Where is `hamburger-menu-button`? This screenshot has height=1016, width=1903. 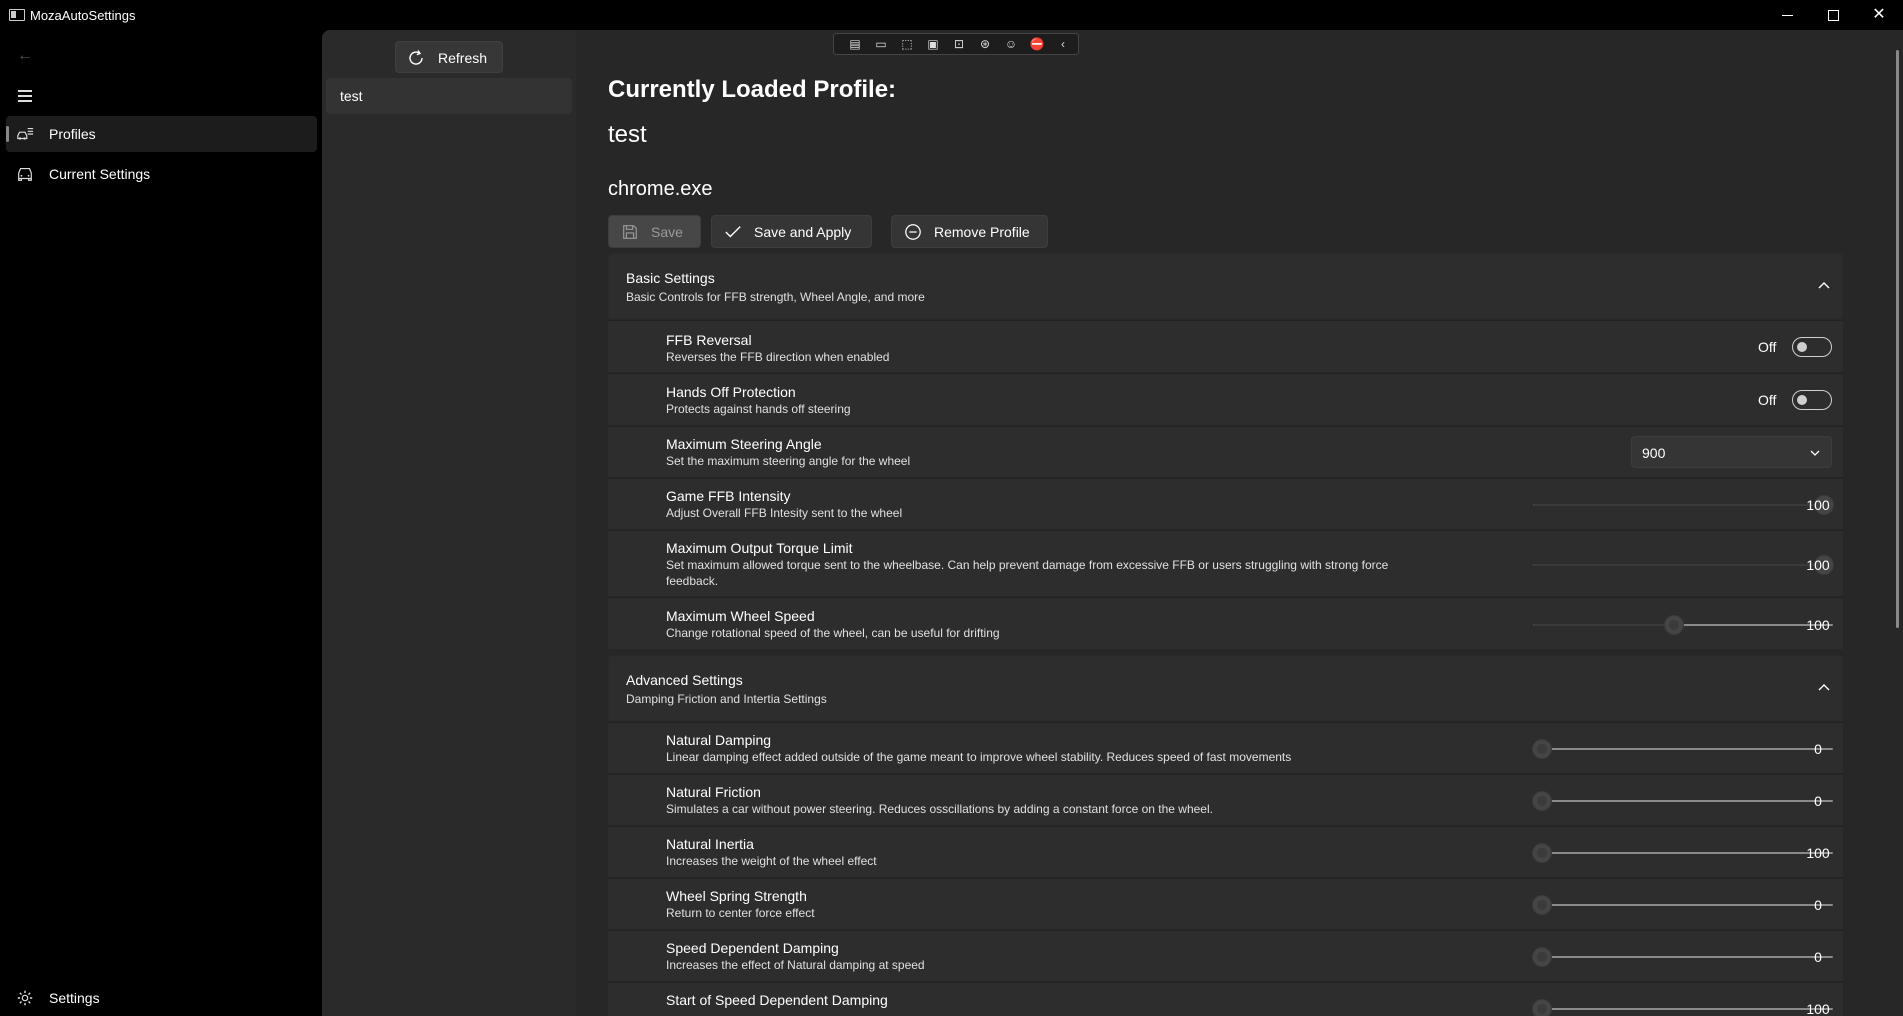 hamburger-menu-button is located at coordinates (25, 95).